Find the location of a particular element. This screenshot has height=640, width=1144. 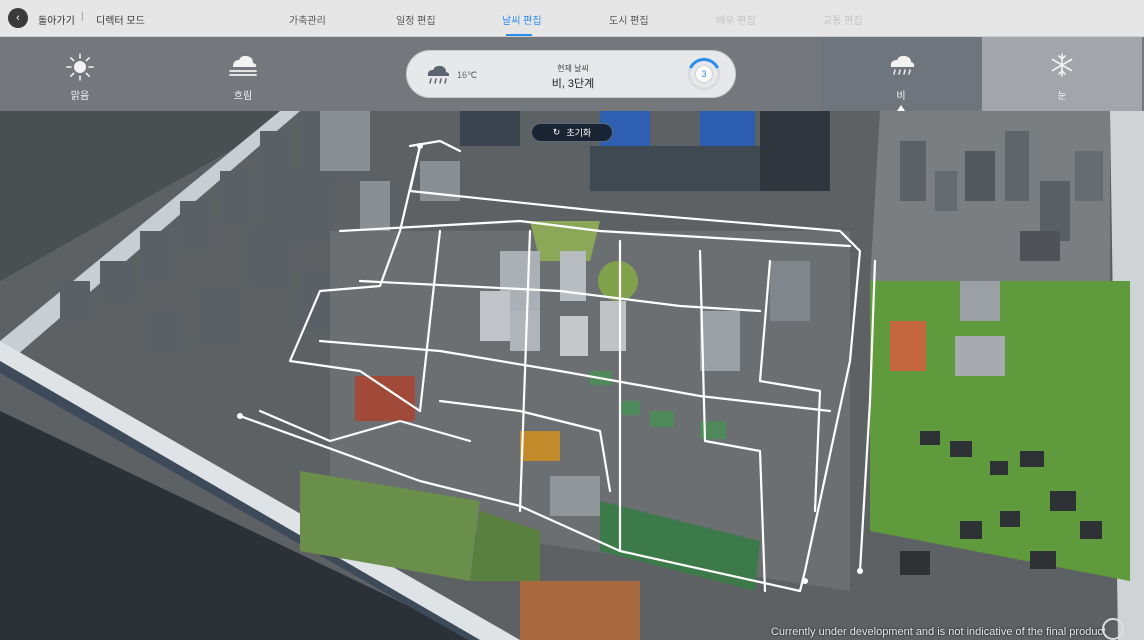

reset-label: 초기화 is located at coordinates (579, 133).